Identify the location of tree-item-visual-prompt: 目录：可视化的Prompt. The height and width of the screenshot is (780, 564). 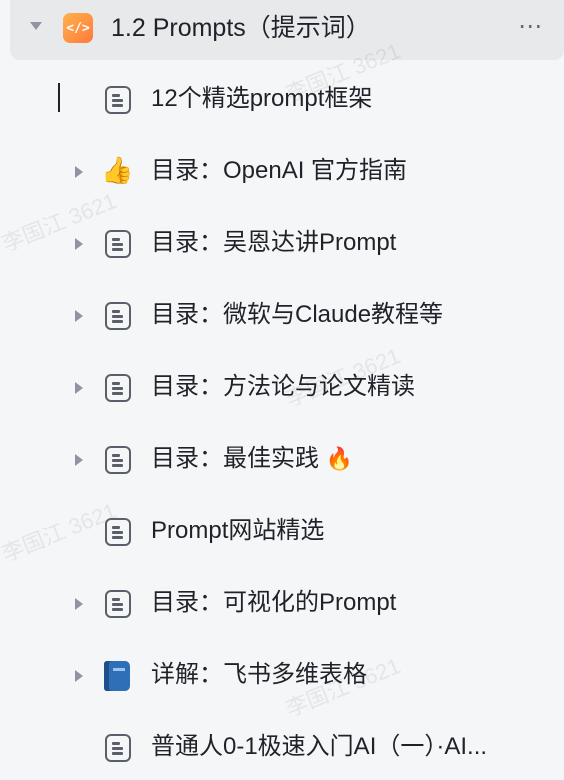
(282, 603).